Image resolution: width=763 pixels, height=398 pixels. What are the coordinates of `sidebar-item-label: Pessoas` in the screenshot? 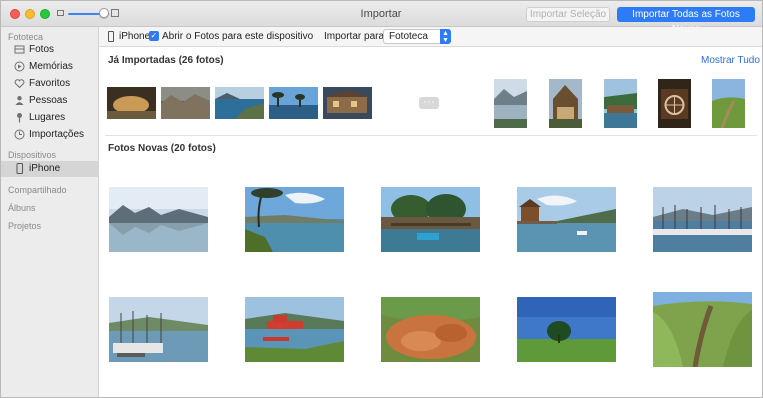 It's located at (48, 100).